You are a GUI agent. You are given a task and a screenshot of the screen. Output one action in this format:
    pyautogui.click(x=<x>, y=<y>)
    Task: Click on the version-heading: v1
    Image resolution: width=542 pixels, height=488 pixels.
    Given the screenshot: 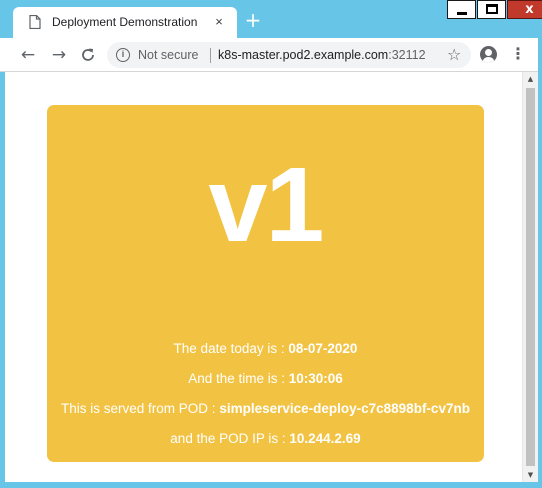 What is the action you would take?
    pyautogui.click(x=266, y=205)
    